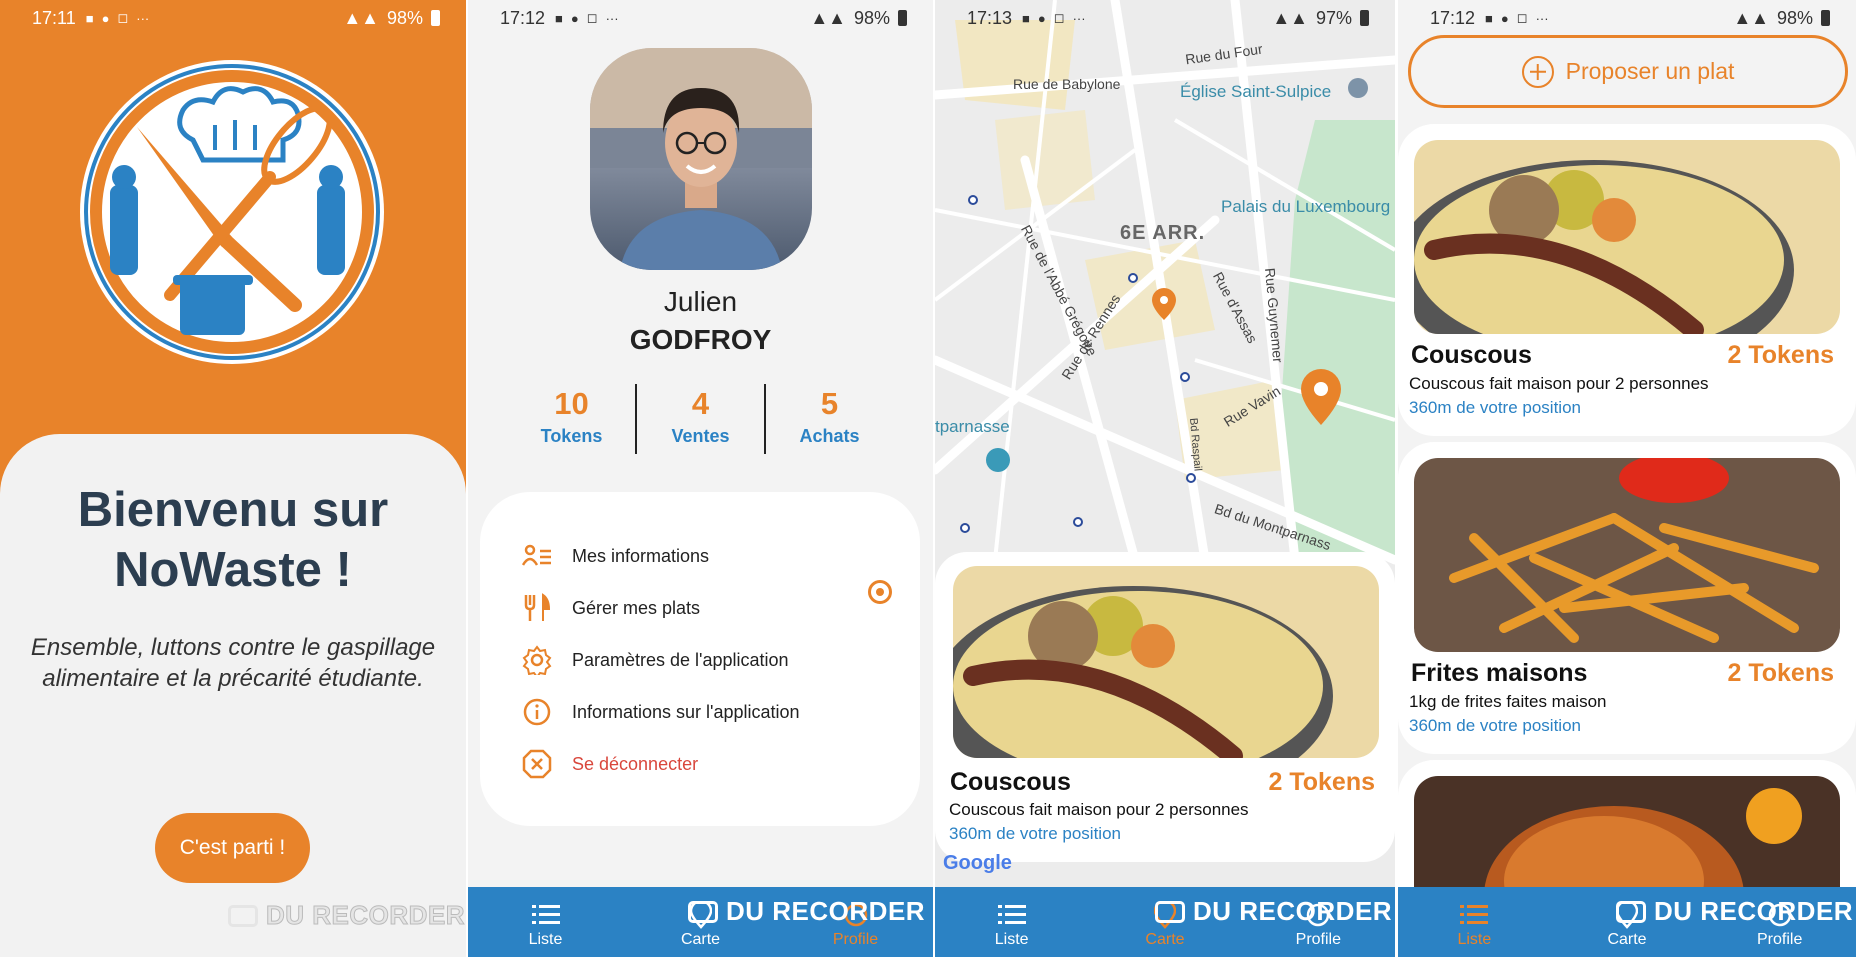 The image size is (1856, 957). I want to click on menu-item-mes-informations: Mes informations, so click(614, 556).